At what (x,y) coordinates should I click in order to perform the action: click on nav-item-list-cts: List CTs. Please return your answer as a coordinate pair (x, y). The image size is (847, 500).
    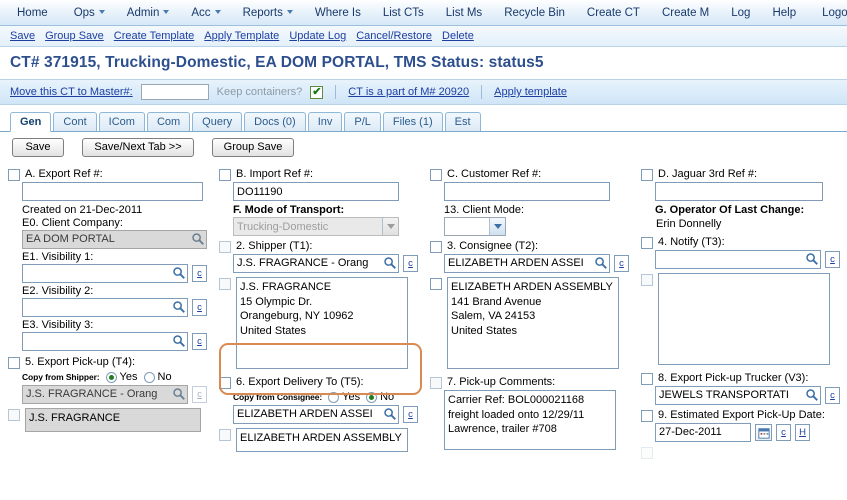
    Looking at the image, I should click on (403, 13).